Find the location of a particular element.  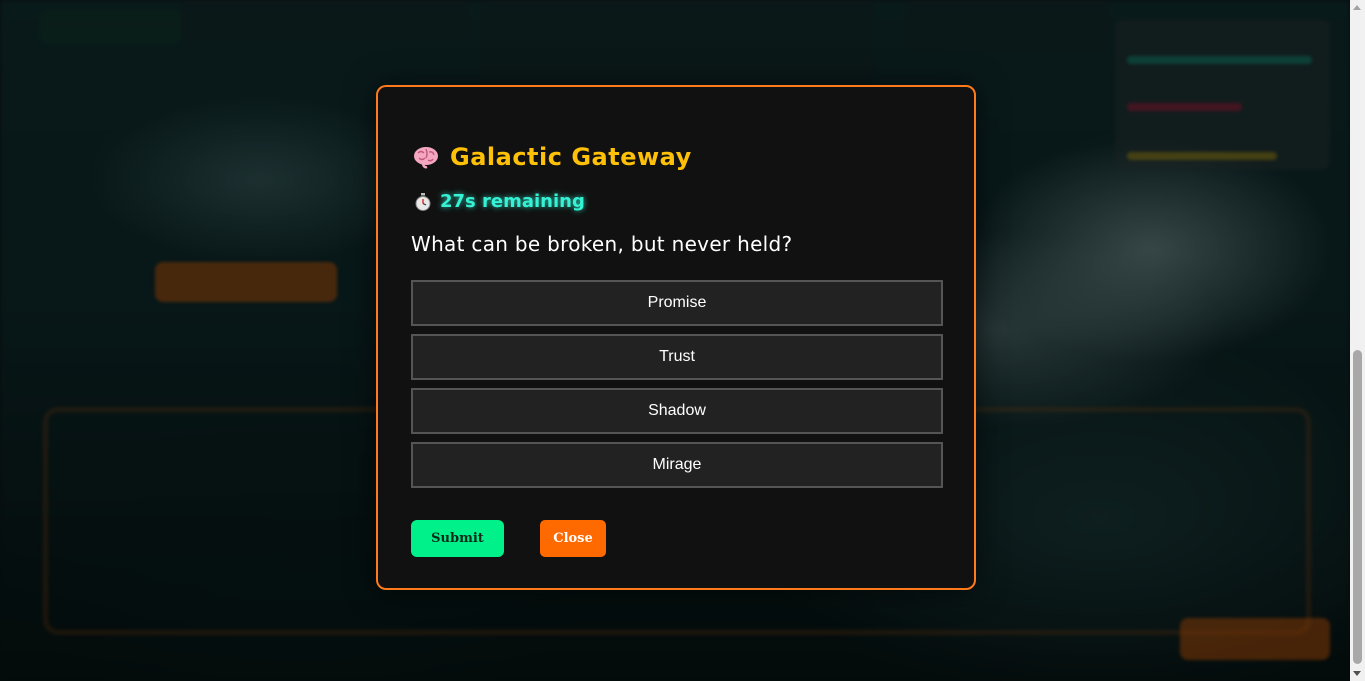

answer-option: Trust is located at coordinates (677, 357).